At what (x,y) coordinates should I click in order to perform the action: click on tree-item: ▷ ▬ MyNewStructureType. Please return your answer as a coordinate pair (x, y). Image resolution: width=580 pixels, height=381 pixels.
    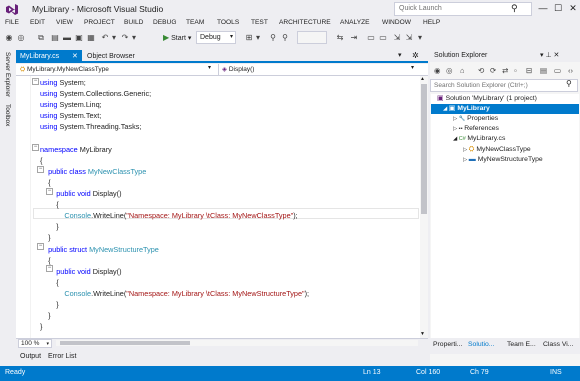
    Looking at the image, I should click on (503, 160).